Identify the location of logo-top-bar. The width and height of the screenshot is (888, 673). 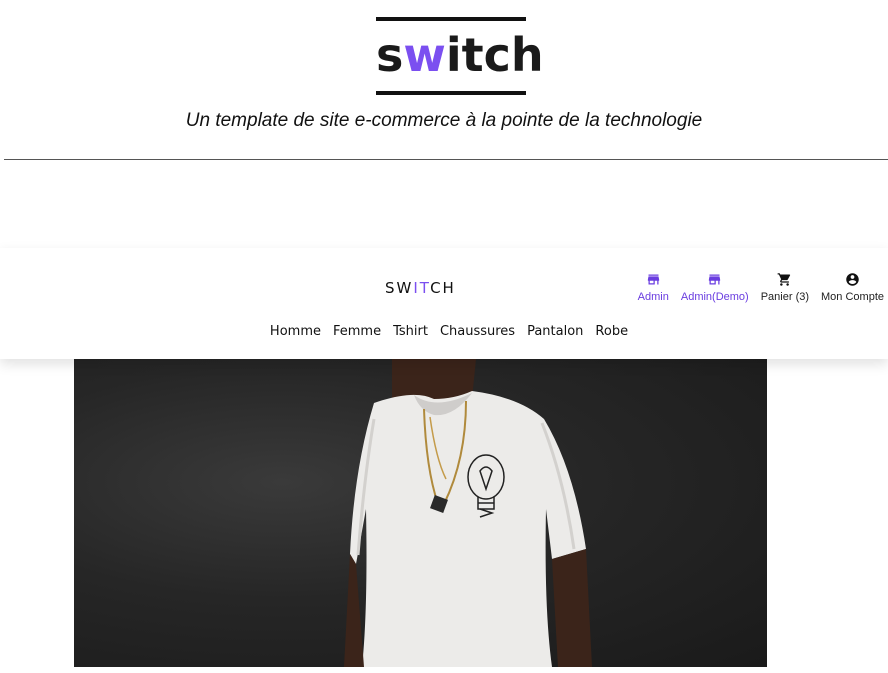
(451, 19).